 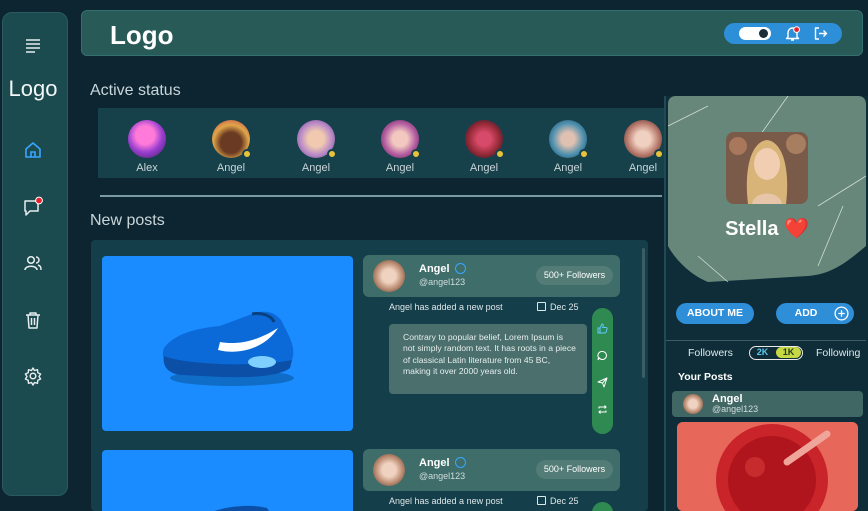 I want to click on feed-scrollbar, so click(x=643, y=313).